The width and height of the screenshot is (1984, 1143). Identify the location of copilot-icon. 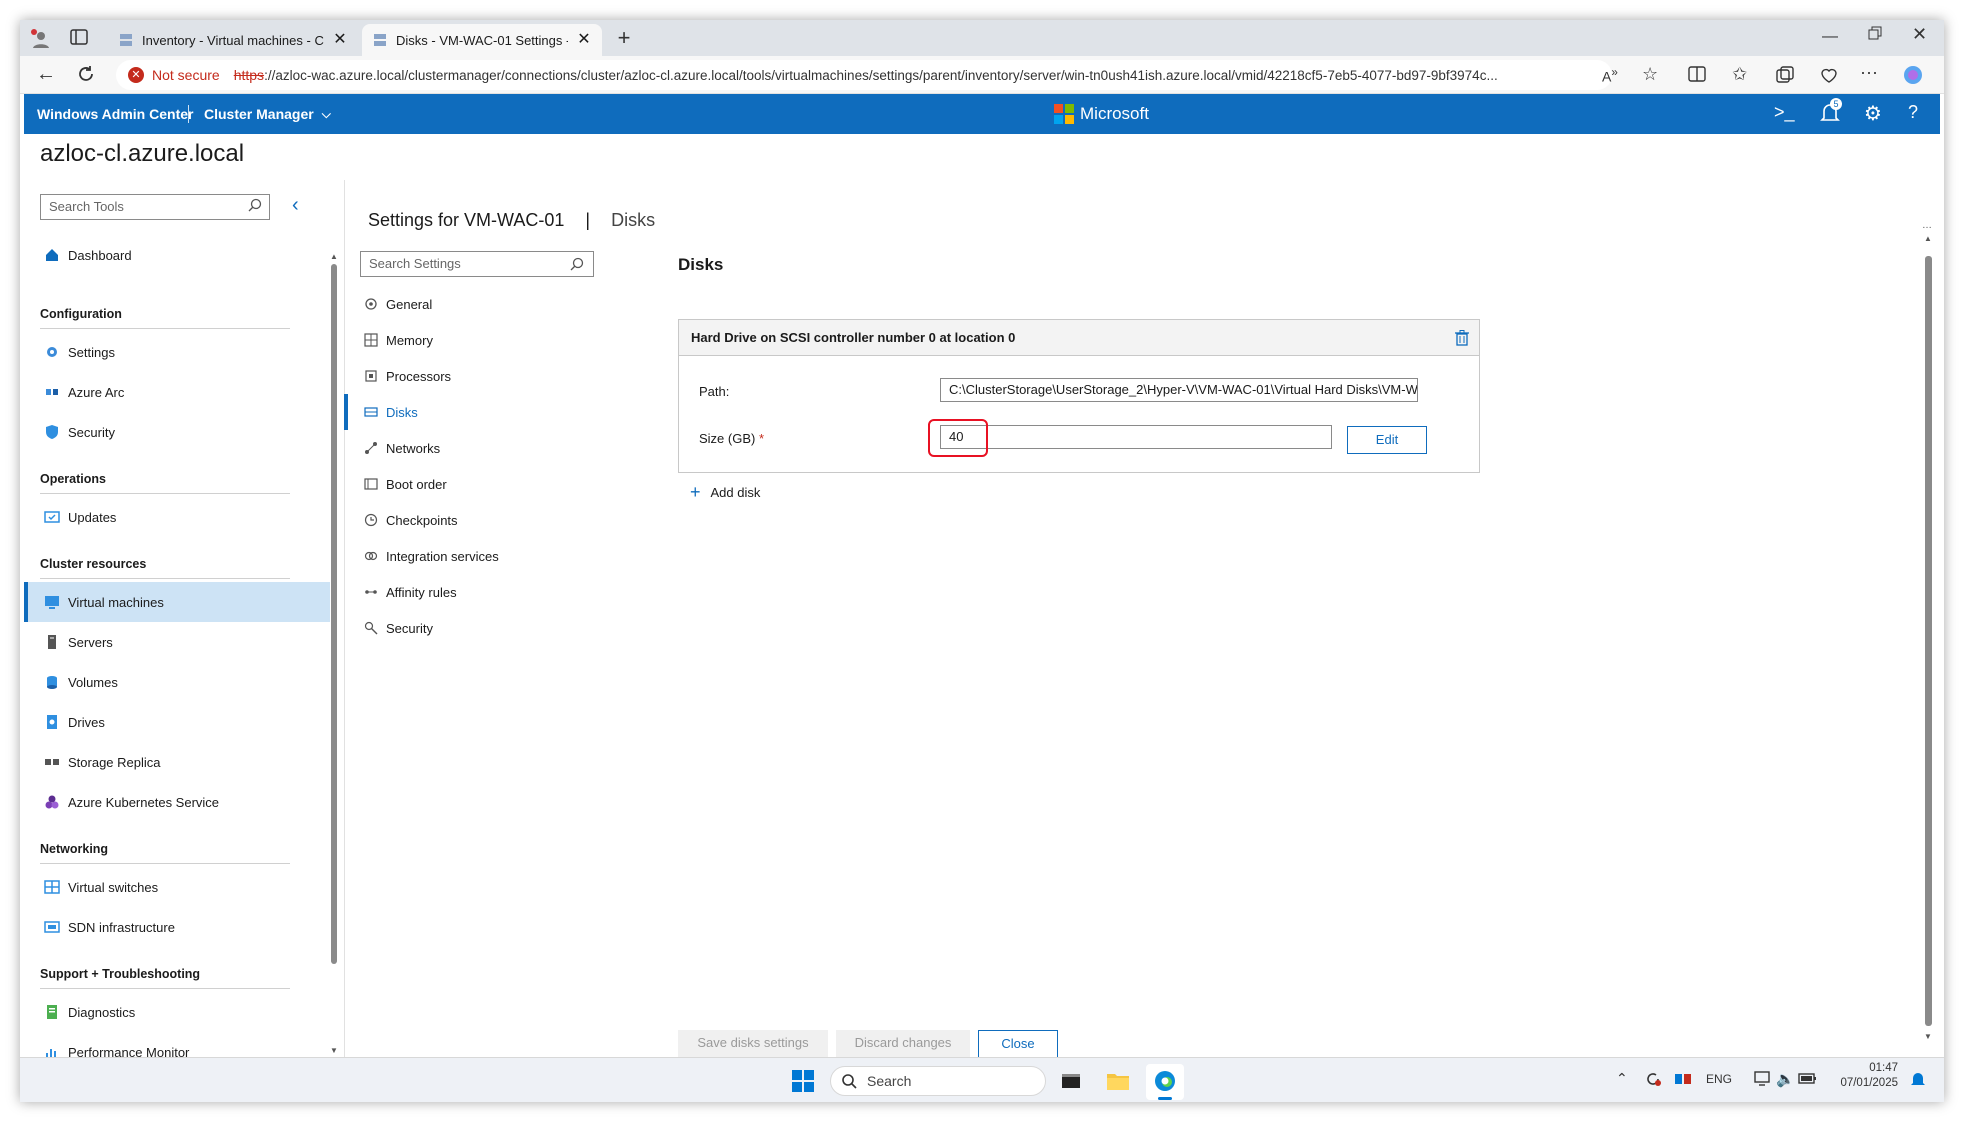
(1913, 75).